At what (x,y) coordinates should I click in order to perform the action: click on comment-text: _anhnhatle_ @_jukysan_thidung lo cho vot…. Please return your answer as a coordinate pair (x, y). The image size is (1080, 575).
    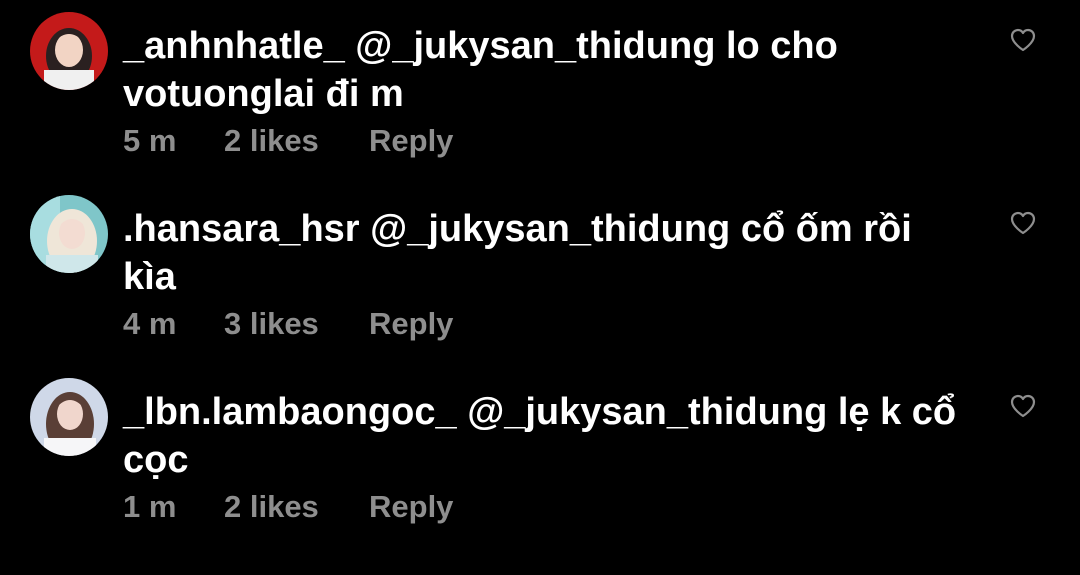
    Looking at the image, I should click on (548, 70).